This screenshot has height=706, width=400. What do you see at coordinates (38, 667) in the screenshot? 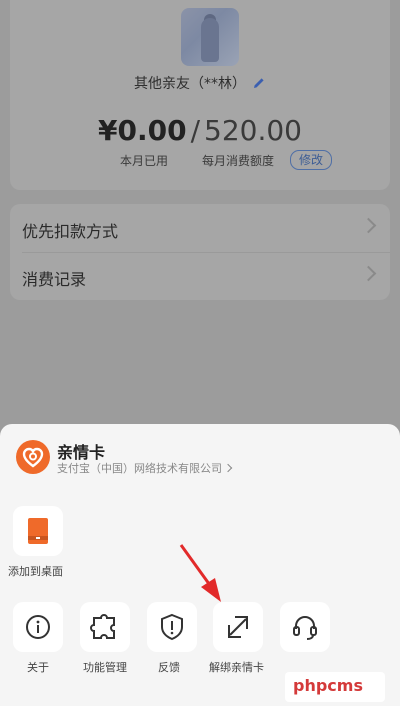
I see `about-label: 关于` at bounding box center [38, 667].